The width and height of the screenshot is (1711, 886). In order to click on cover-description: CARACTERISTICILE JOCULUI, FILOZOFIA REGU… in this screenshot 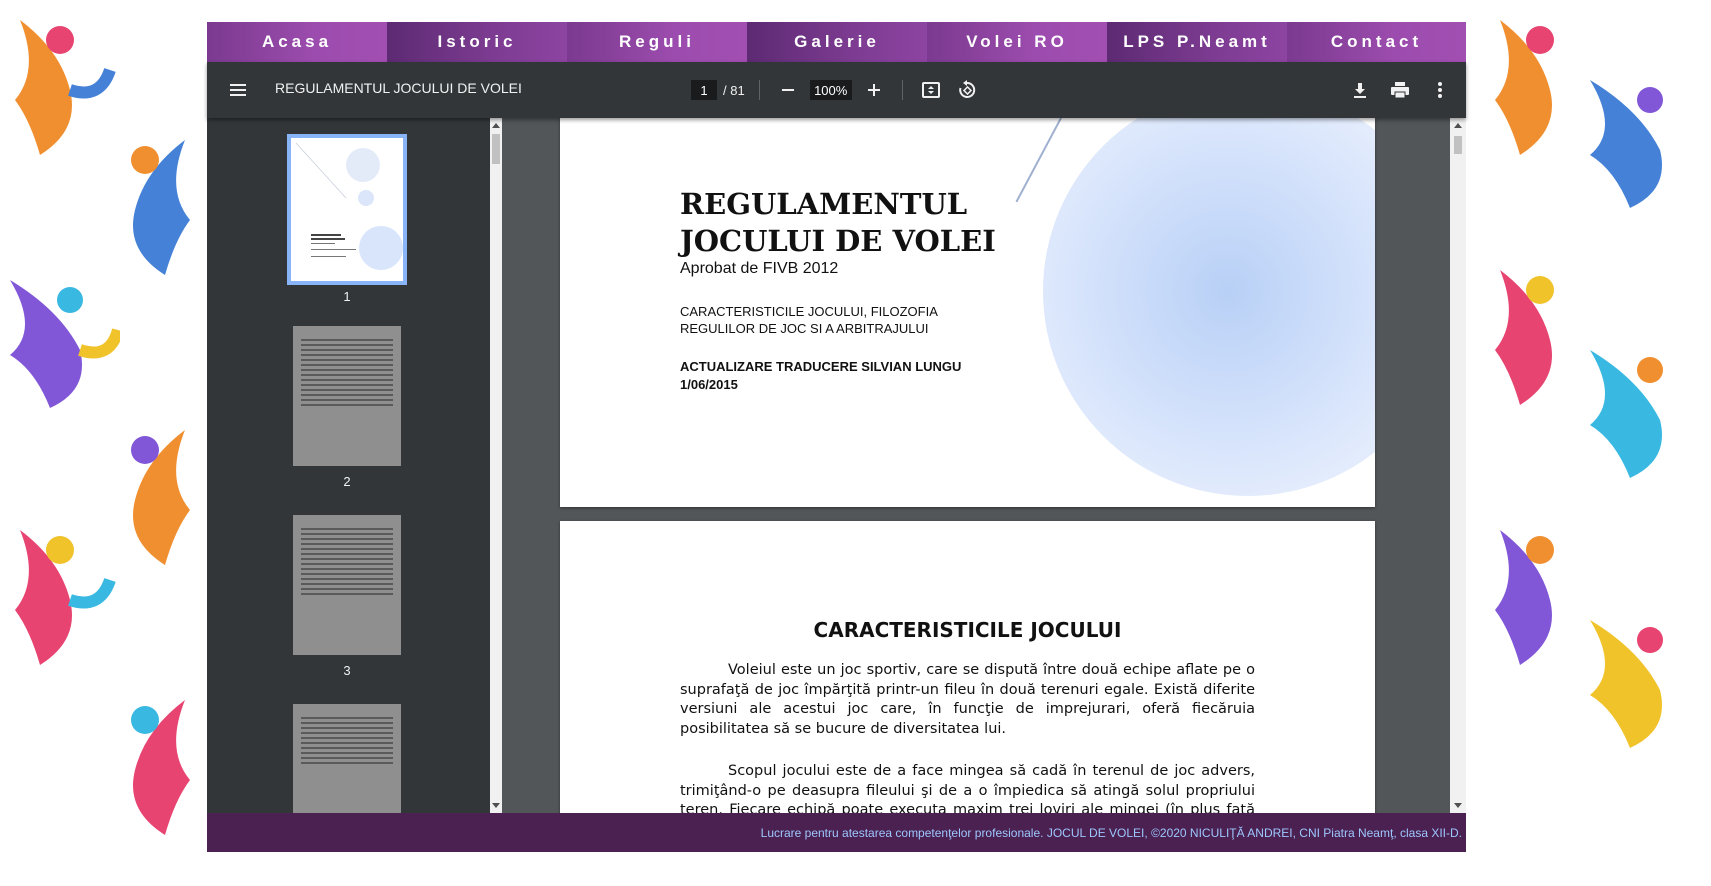, I will do `click(809, 320)`.